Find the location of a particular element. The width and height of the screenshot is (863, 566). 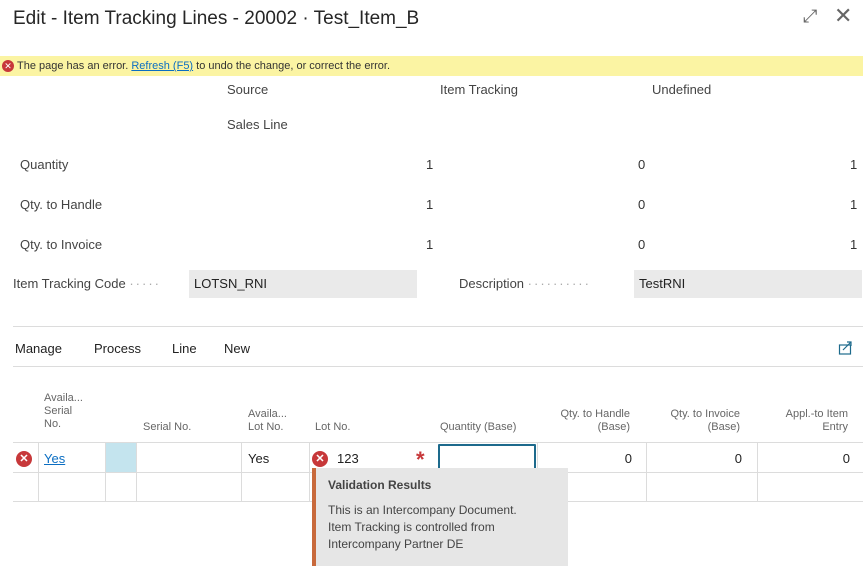

appl-to-item-value: 0 is located at coordinates (834, 458).